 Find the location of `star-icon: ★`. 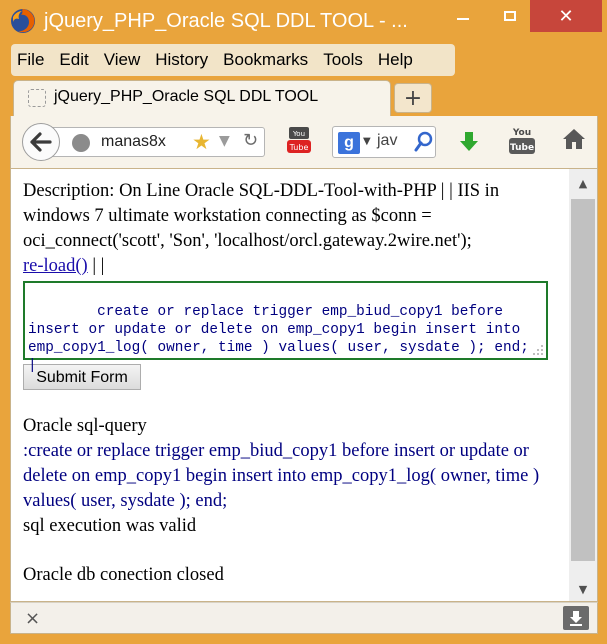

star-icon: ★ is located at coordinates (201, 142).